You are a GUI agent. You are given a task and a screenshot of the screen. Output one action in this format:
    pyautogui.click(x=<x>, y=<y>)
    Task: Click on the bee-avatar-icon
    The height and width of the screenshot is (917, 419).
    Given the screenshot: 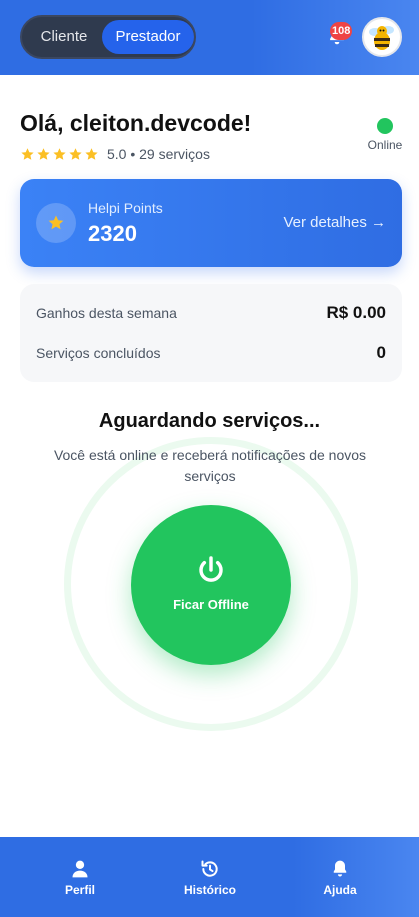 What is the action you would take?
    pyautogui.click(x=381, y=38)
    